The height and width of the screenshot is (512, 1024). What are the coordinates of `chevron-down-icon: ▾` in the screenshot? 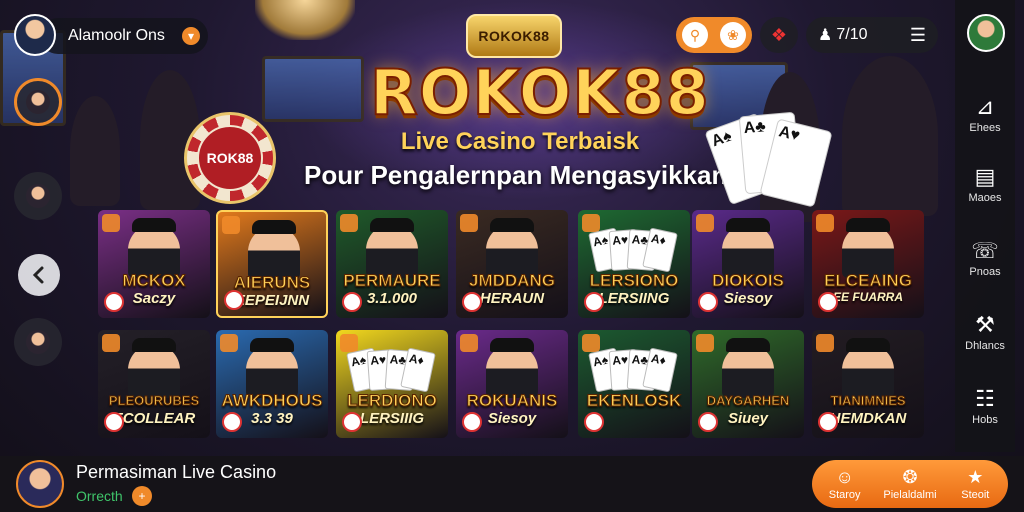 It's located at (191, 36).